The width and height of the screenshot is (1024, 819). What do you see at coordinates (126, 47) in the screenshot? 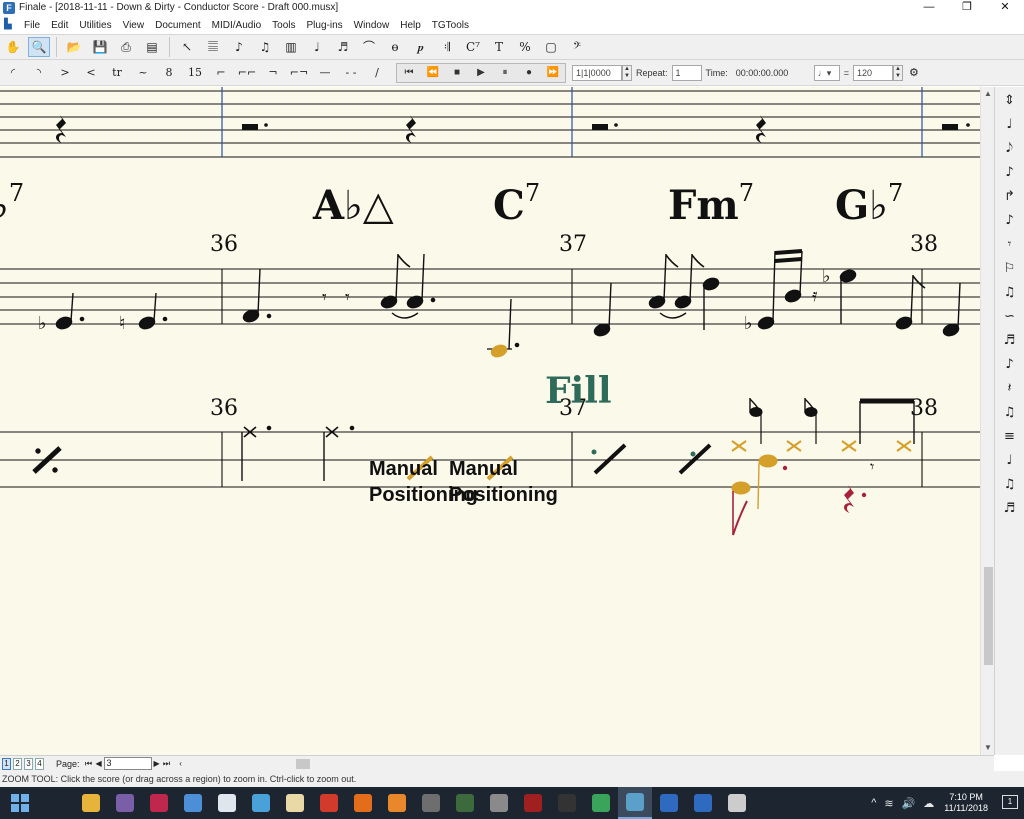
I see `print-tool: ⎙` at bounding box center [126, 47].